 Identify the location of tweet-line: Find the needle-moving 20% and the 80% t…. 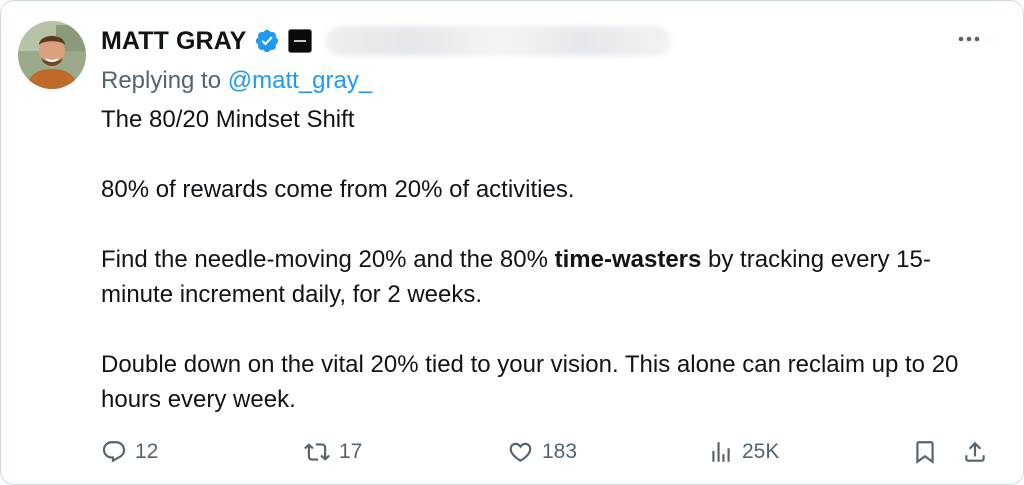
(551, 277).